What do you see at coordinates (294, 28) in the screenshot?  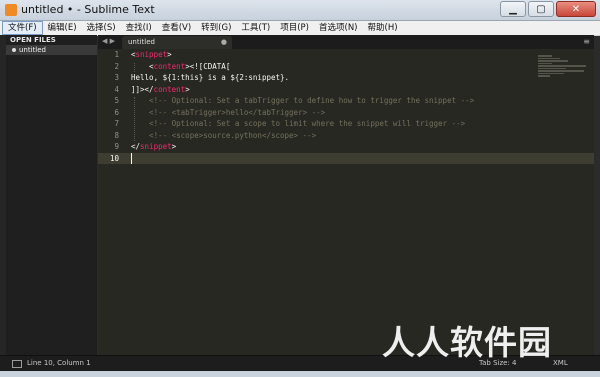 I see `menu-project: 项目(P)` at bounding box center [294, 28].